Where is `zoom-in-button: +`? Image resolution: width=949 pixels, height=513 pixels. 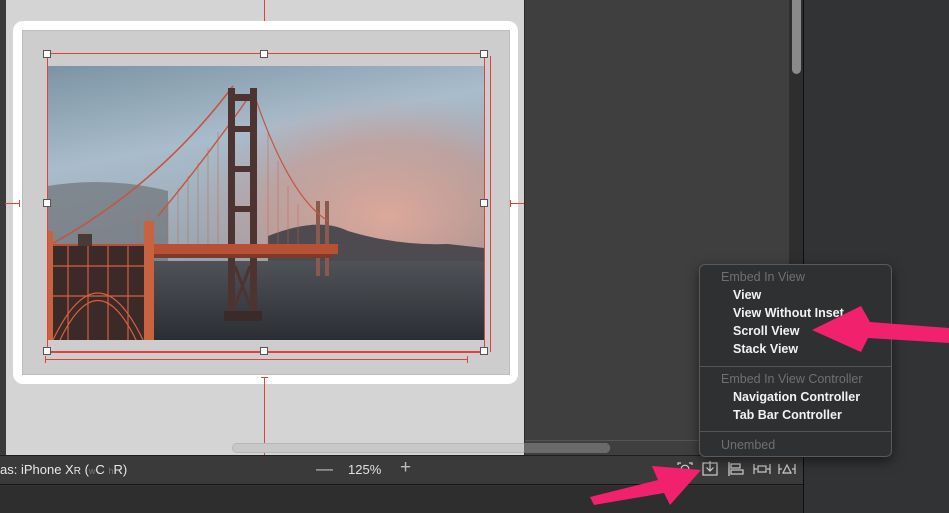
zoom-in-button: + is located at coordinates (405, 467).